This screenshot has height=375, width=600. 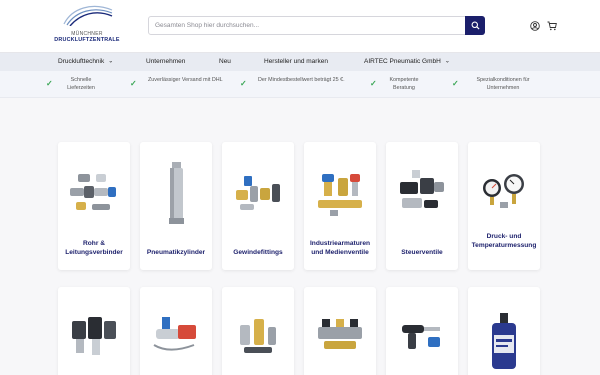 What do you see at coordinates (535, 26) in the screenshot?
I see `account-icon` at bounding box center [535, 26].